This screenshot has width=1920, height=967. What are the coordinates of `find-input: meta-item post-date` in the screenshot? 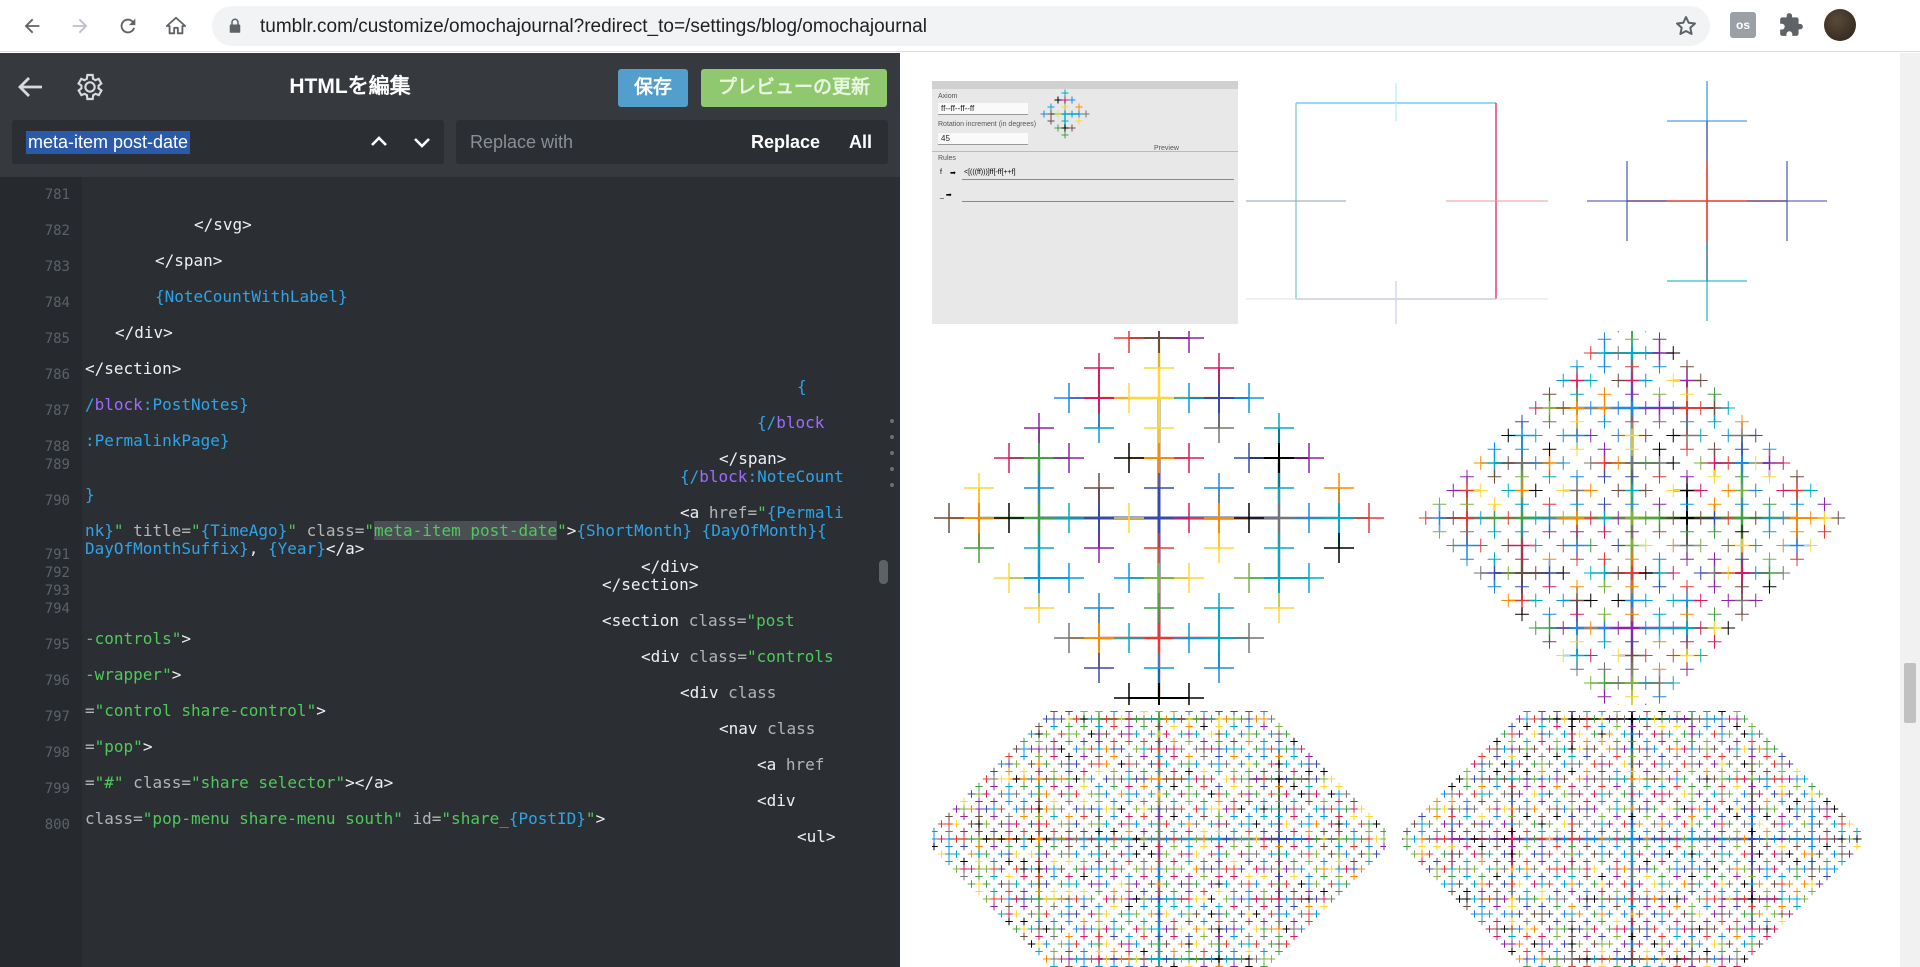 It's located at (228, 142).